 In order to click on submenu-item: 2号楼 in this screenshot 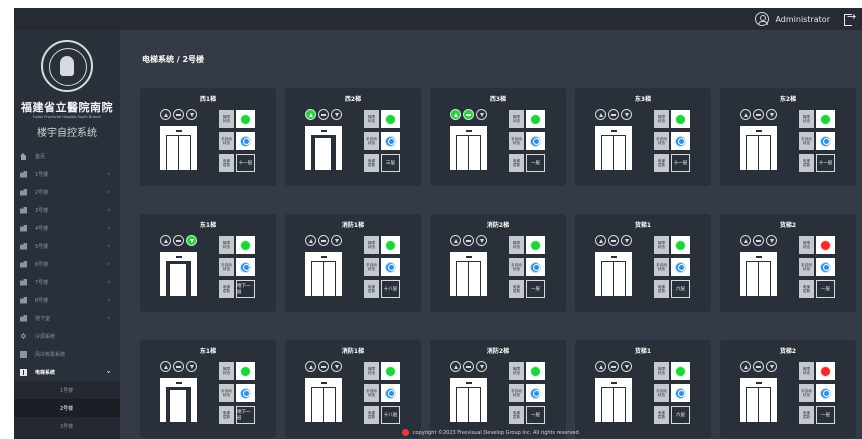, I will do `click(67, 408)`.